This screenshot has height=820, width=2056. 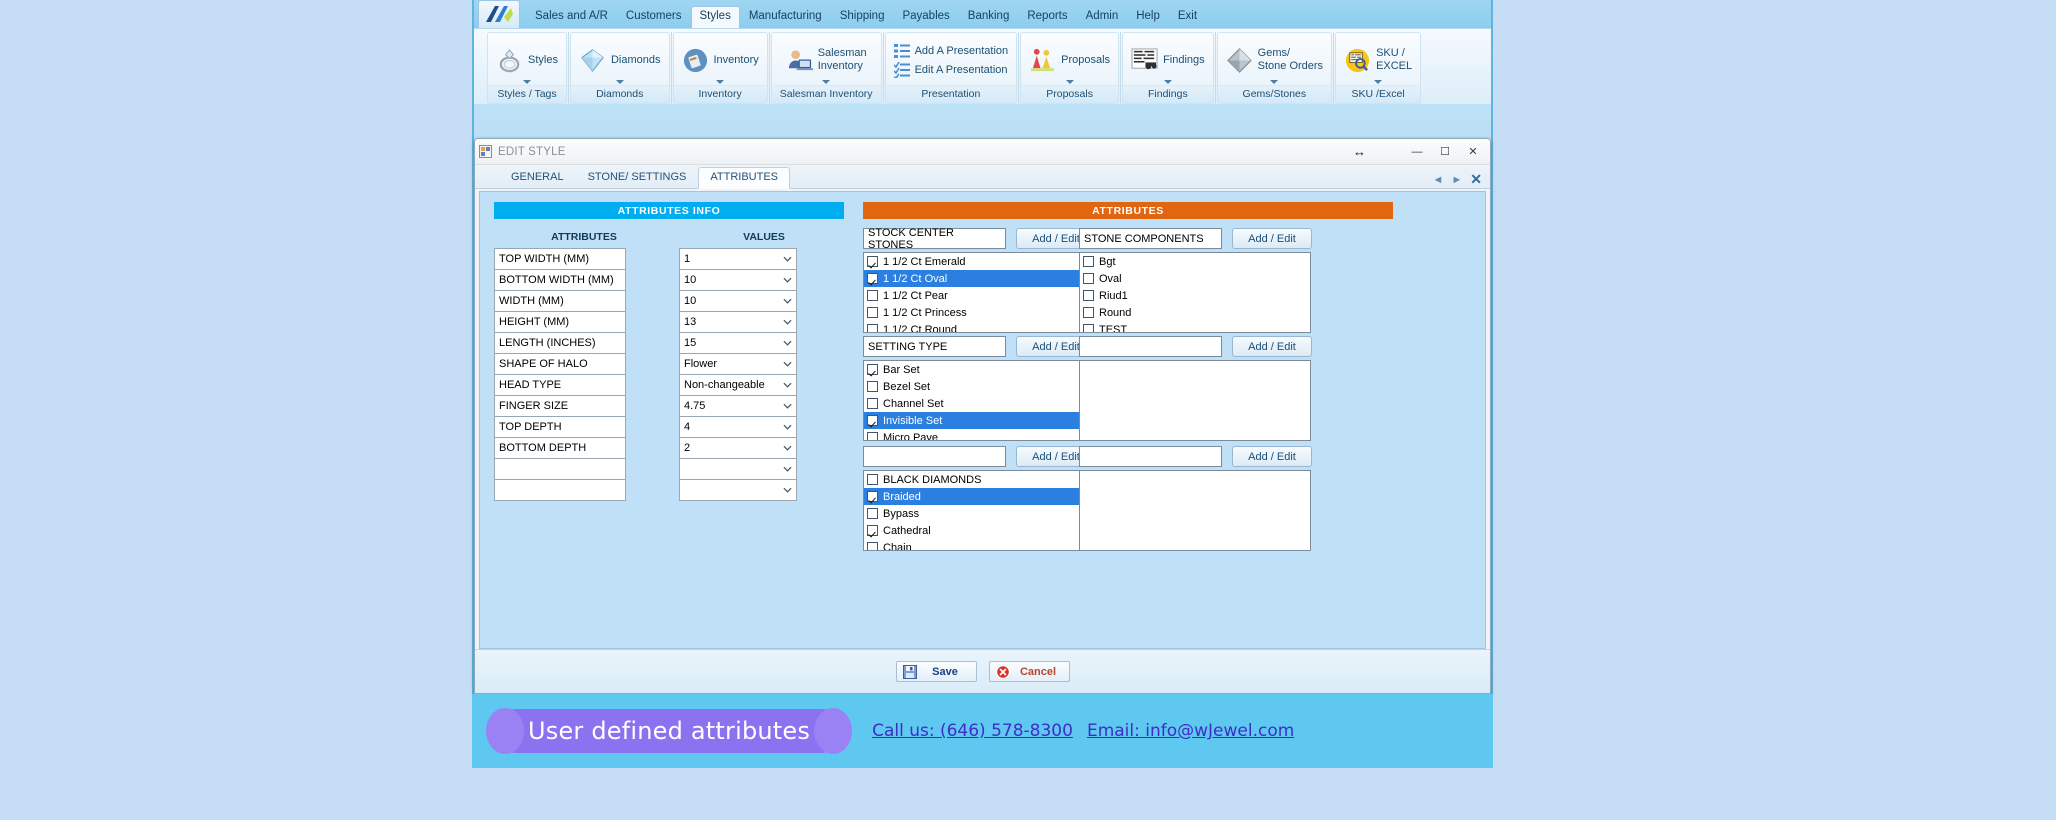 What do you see at coordinates (738, 427) in the screenshot?
I see `attribute-value-dropdown: 4` at bounding box center [738, 427].